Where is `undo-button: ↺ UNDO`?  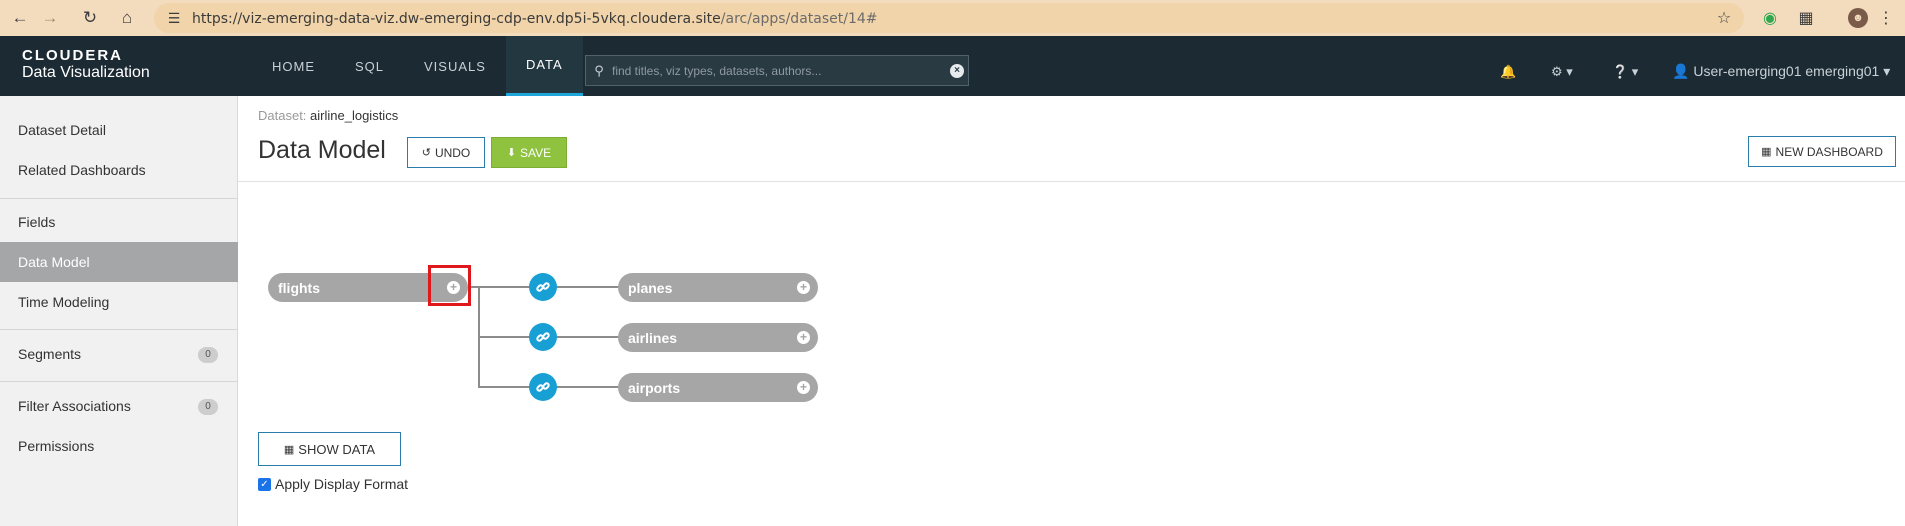 undo-button: ↺ UNDO is located at coordinates (446, 152).